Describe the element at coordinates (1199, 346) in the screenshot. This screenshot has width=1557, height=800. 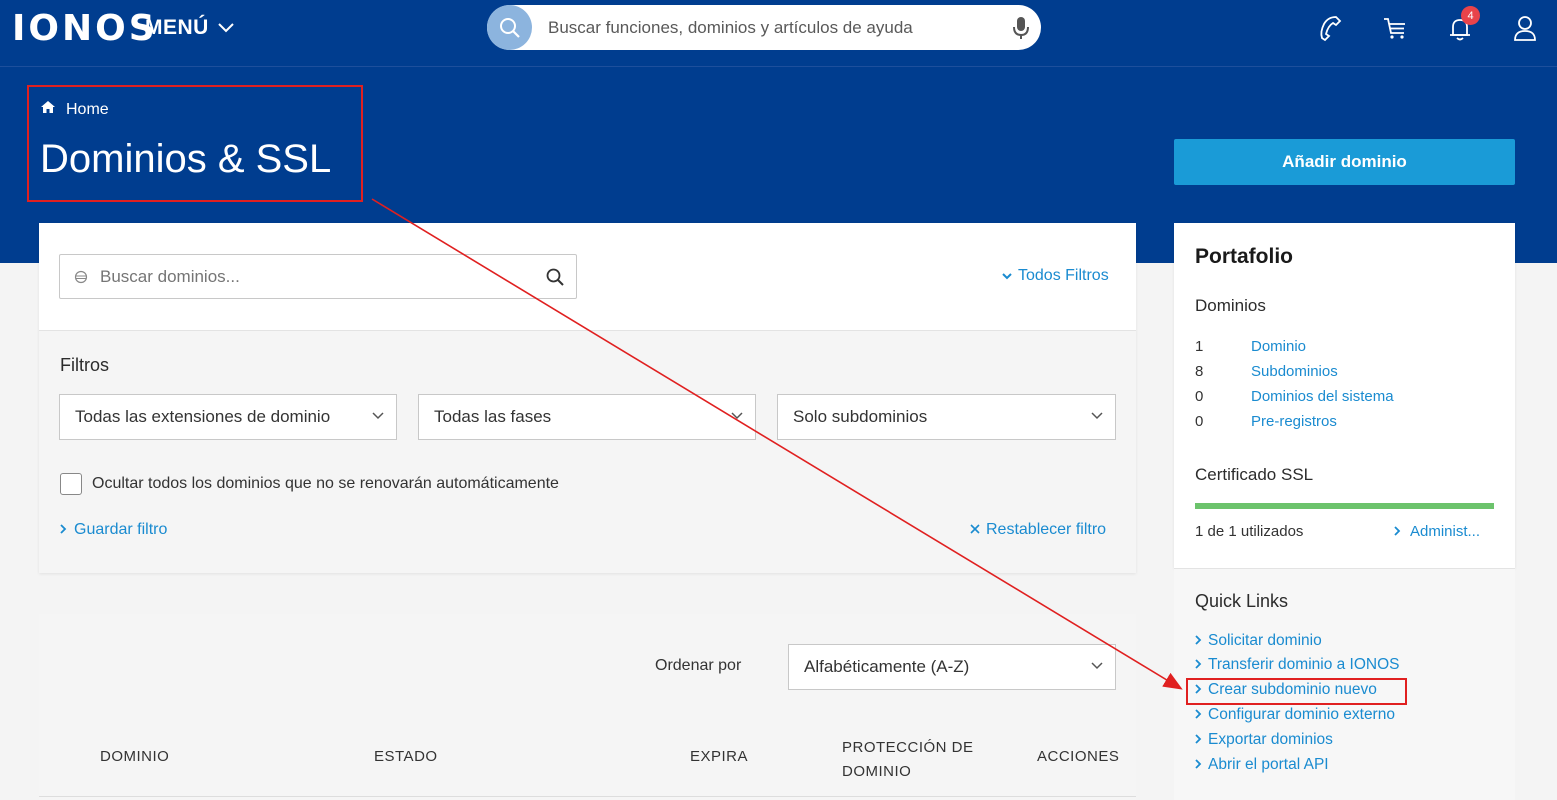
I see `domains-count: 1` at that location.